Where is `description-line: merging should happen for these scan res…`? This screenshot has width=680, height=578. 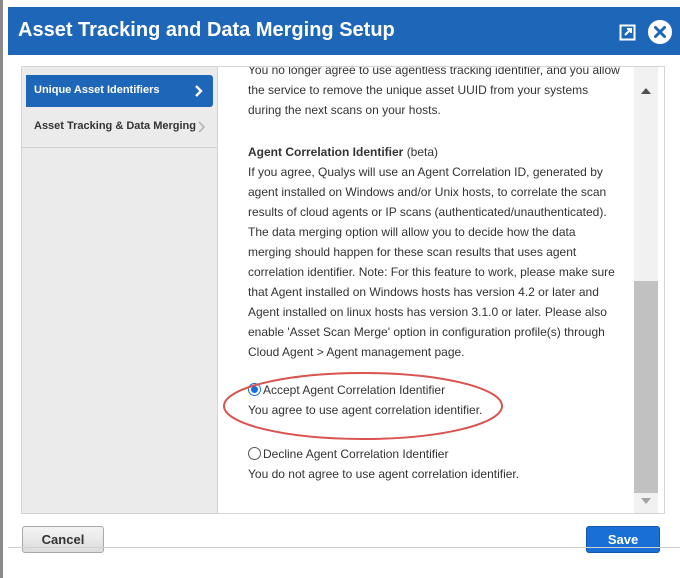 description-line: merging should happen for these scan res… is located at coordinates (412, 252).